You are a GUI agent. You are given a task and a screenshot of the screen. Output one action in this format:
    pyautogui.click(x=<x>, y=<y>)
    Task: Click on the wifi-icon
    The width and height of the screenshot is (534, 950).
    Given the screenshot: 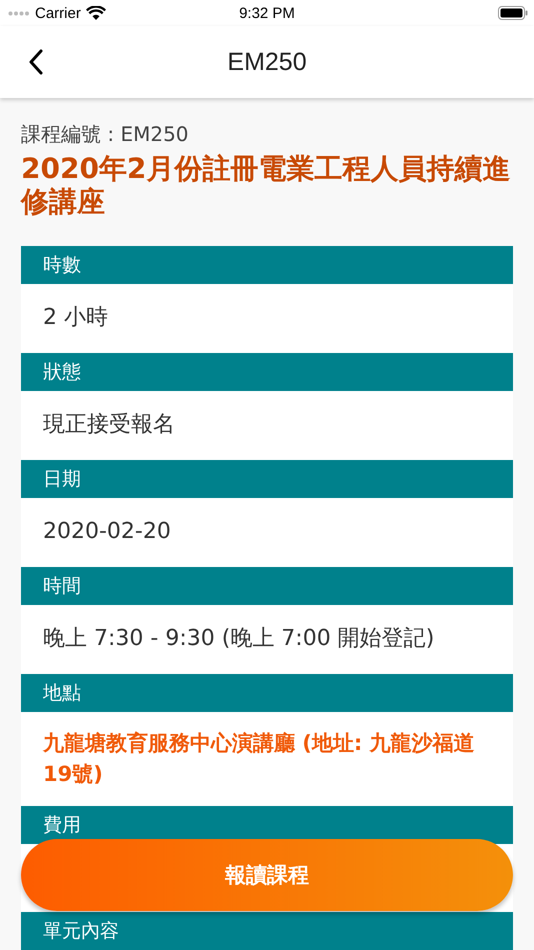 What is the action you would take?
    pyautogui.click(x=96, y=13)
    